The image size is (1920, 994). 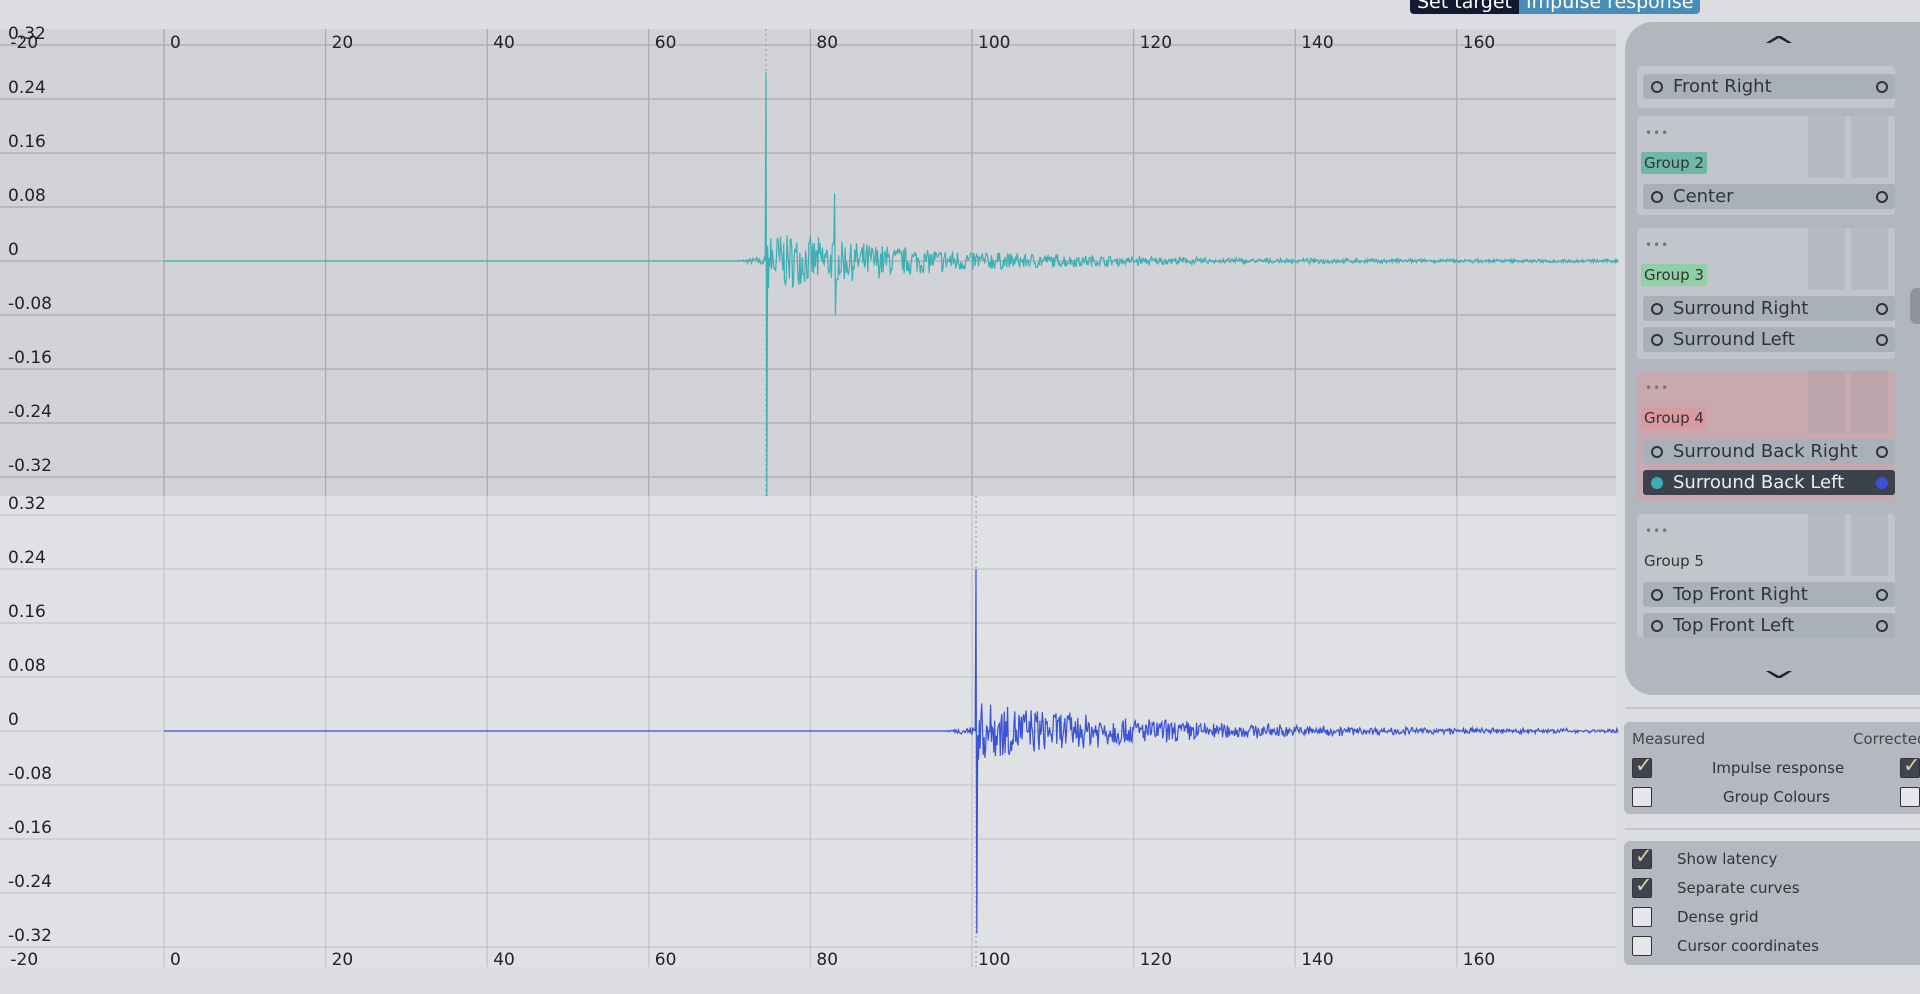 I want to click on channel-label: Top Front Right, so click(x=1740, y=594).